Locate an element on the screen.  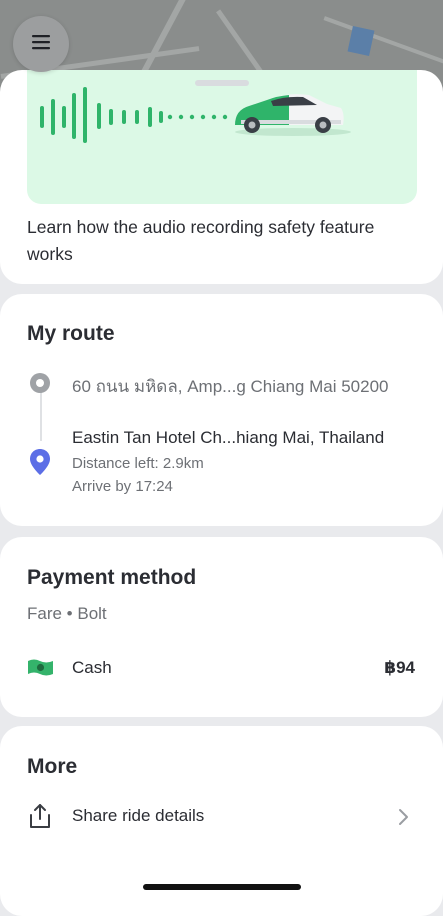
route-connector-line is located at coordinates (41, 415).